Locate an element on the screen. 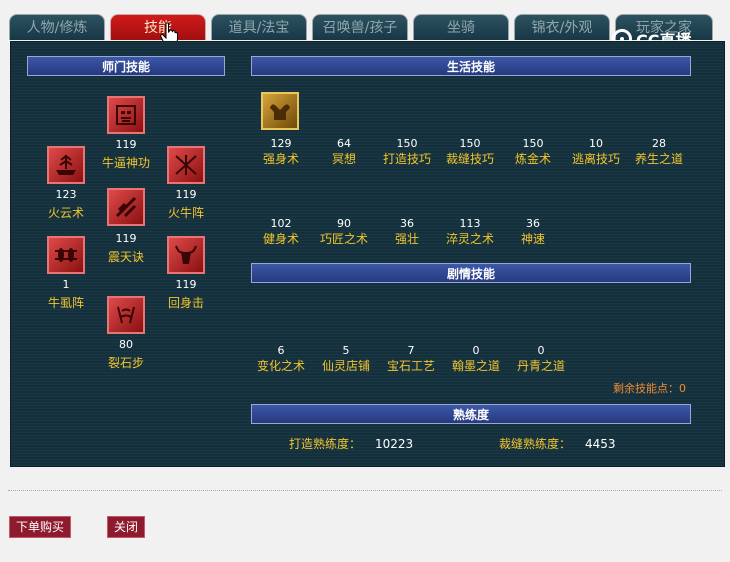  skill-icon-fire-bull is located at coordinates (186, 165).